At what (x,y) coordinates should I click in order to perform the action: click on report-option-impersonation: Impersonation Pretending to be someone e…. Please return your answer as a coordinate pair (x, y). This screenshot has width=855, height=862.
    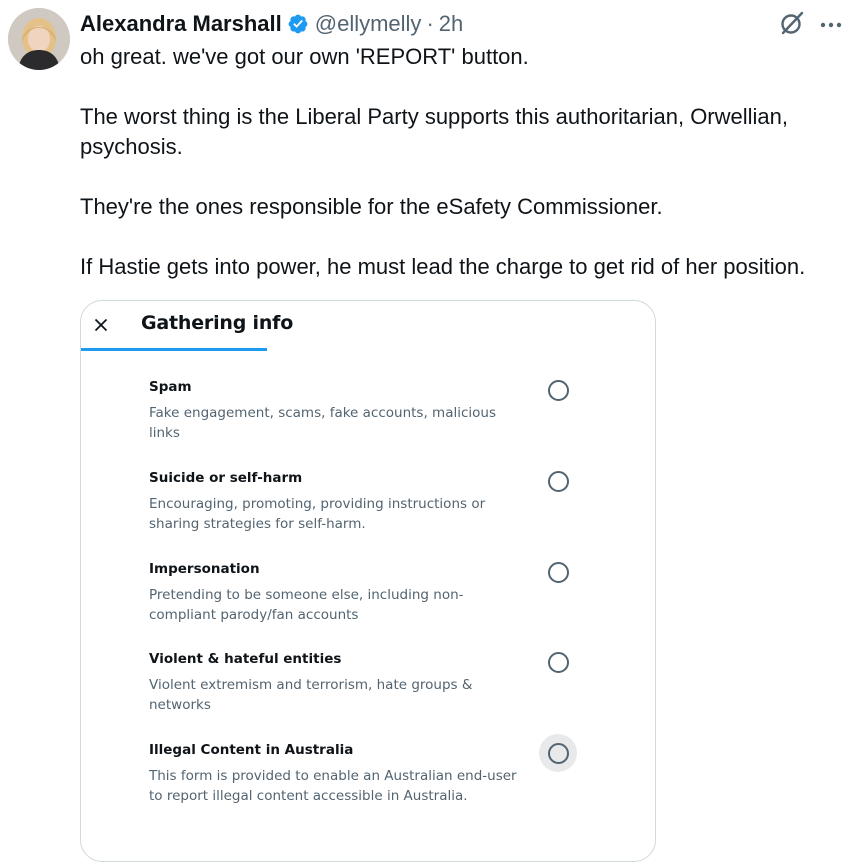
    Looking at the image, I should click on (368, 606).